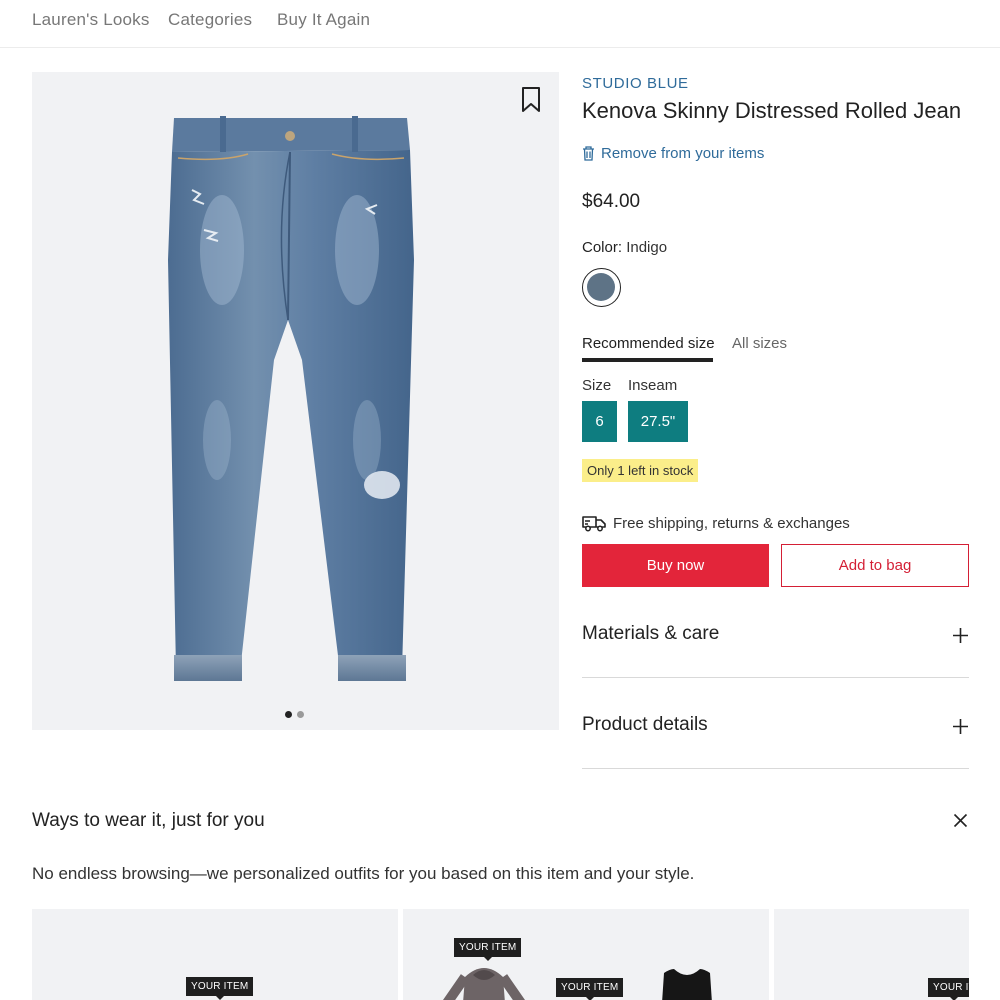 The image size is (1000, 1000). I want to click on nav-categories: Categories, so click(210, 20).